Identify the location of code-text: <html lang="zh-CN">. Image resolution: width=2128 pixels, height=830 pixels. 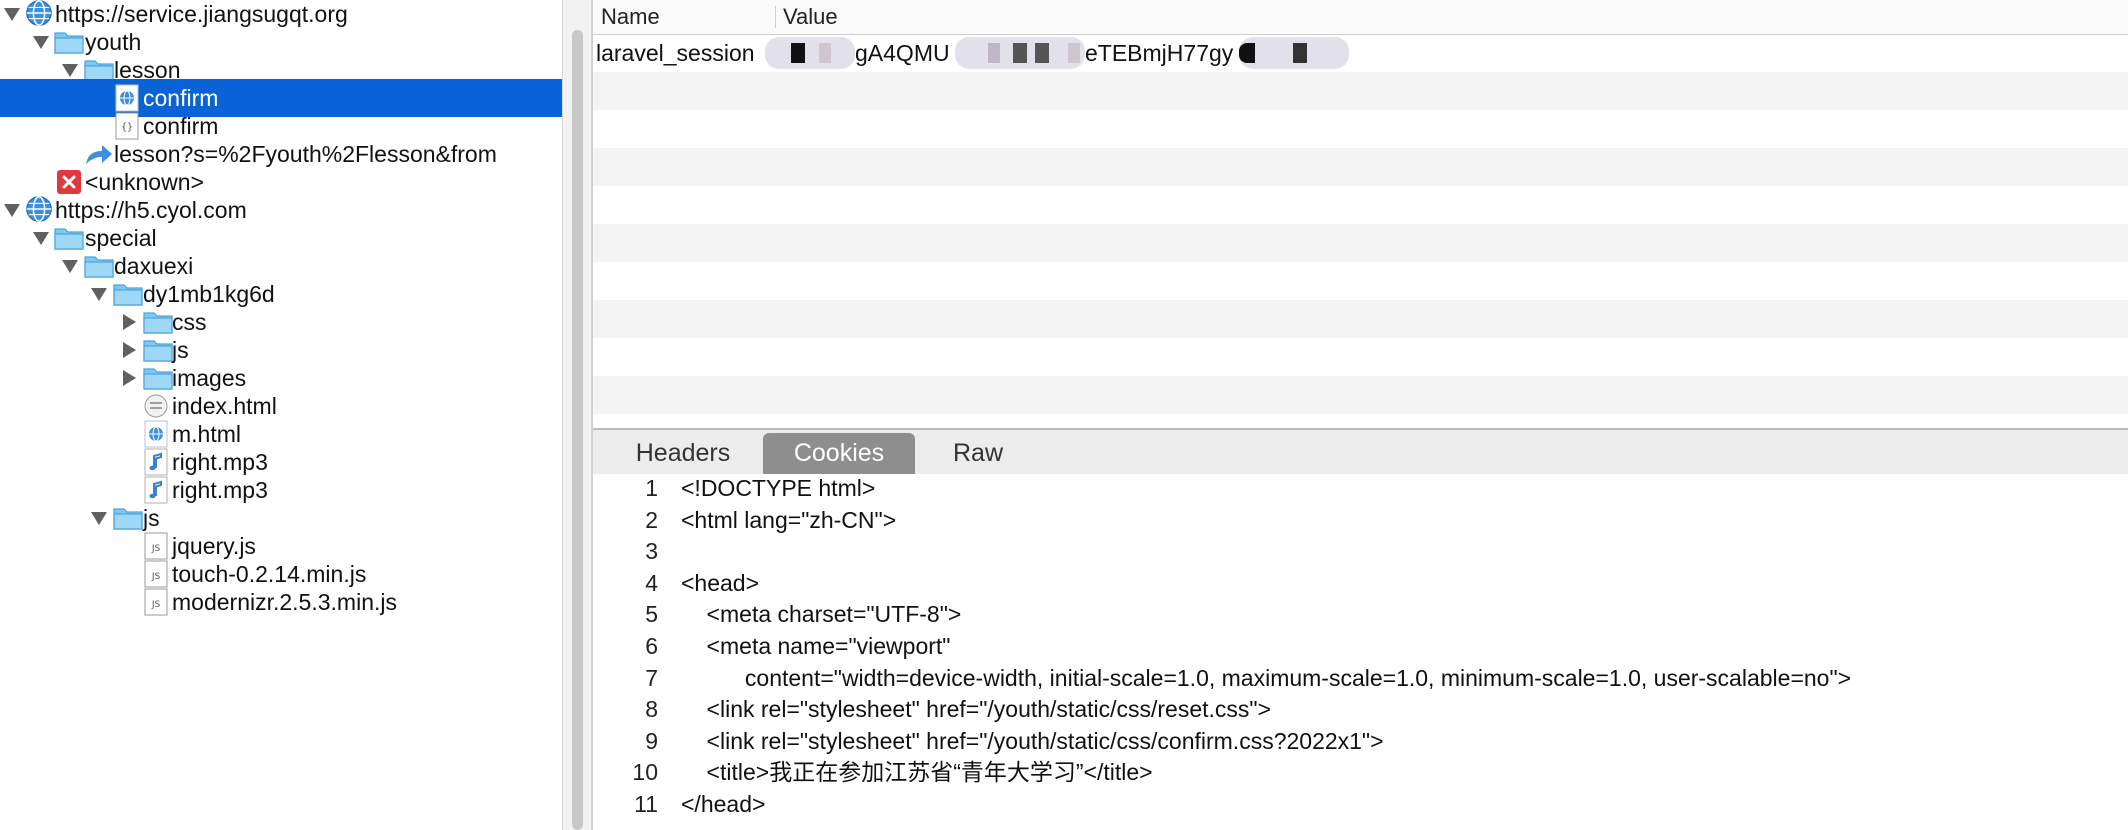
(789, 520).